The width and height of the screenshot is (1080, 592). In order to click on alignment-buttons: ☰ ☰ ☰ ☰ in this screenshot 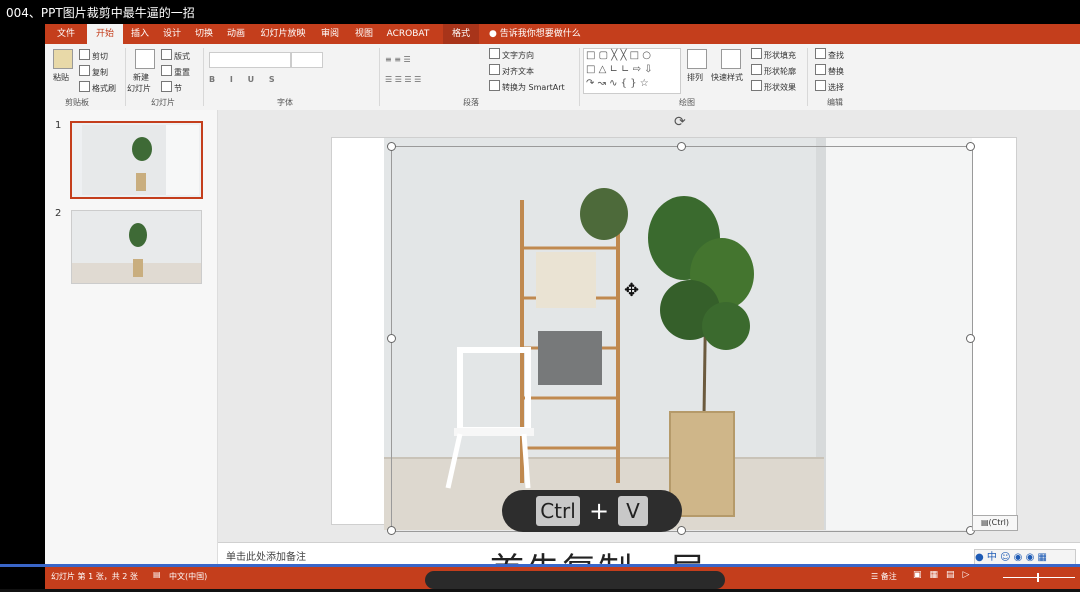, I will do `click(403, 79)`.